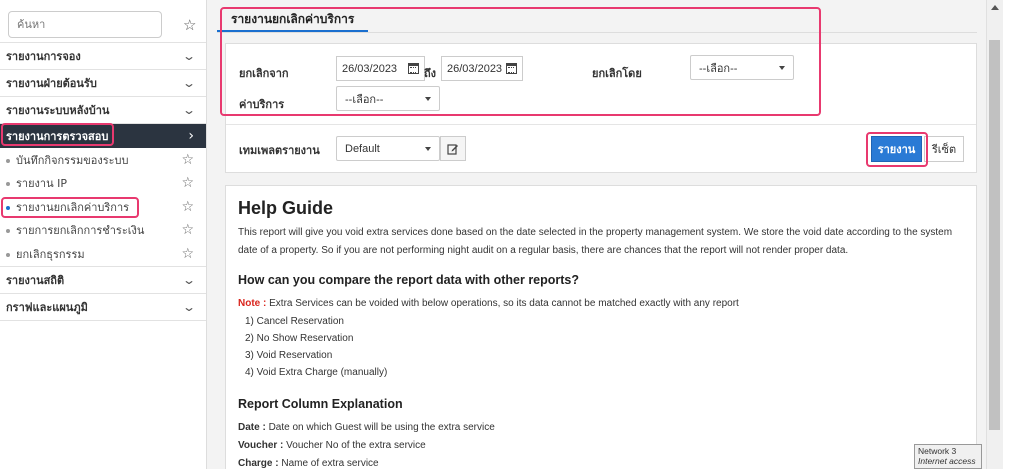  What do you see at coordinates (41, 184) in the screenshot?
I see `sub-item-label: รายงาน IP` at bounding box center [41, 184].